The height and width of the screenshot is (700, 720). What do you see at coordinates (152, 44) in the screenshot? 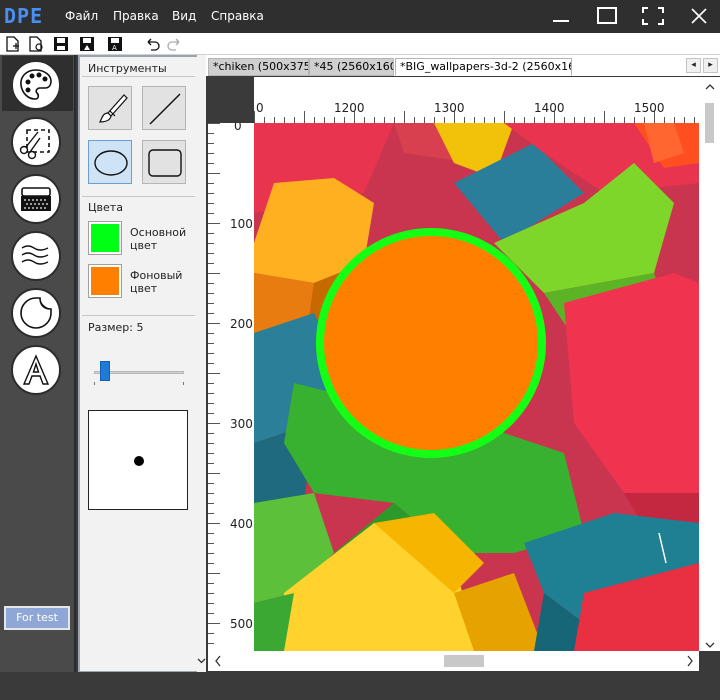
I see `undo-icon` at bounding box center [152, 44].